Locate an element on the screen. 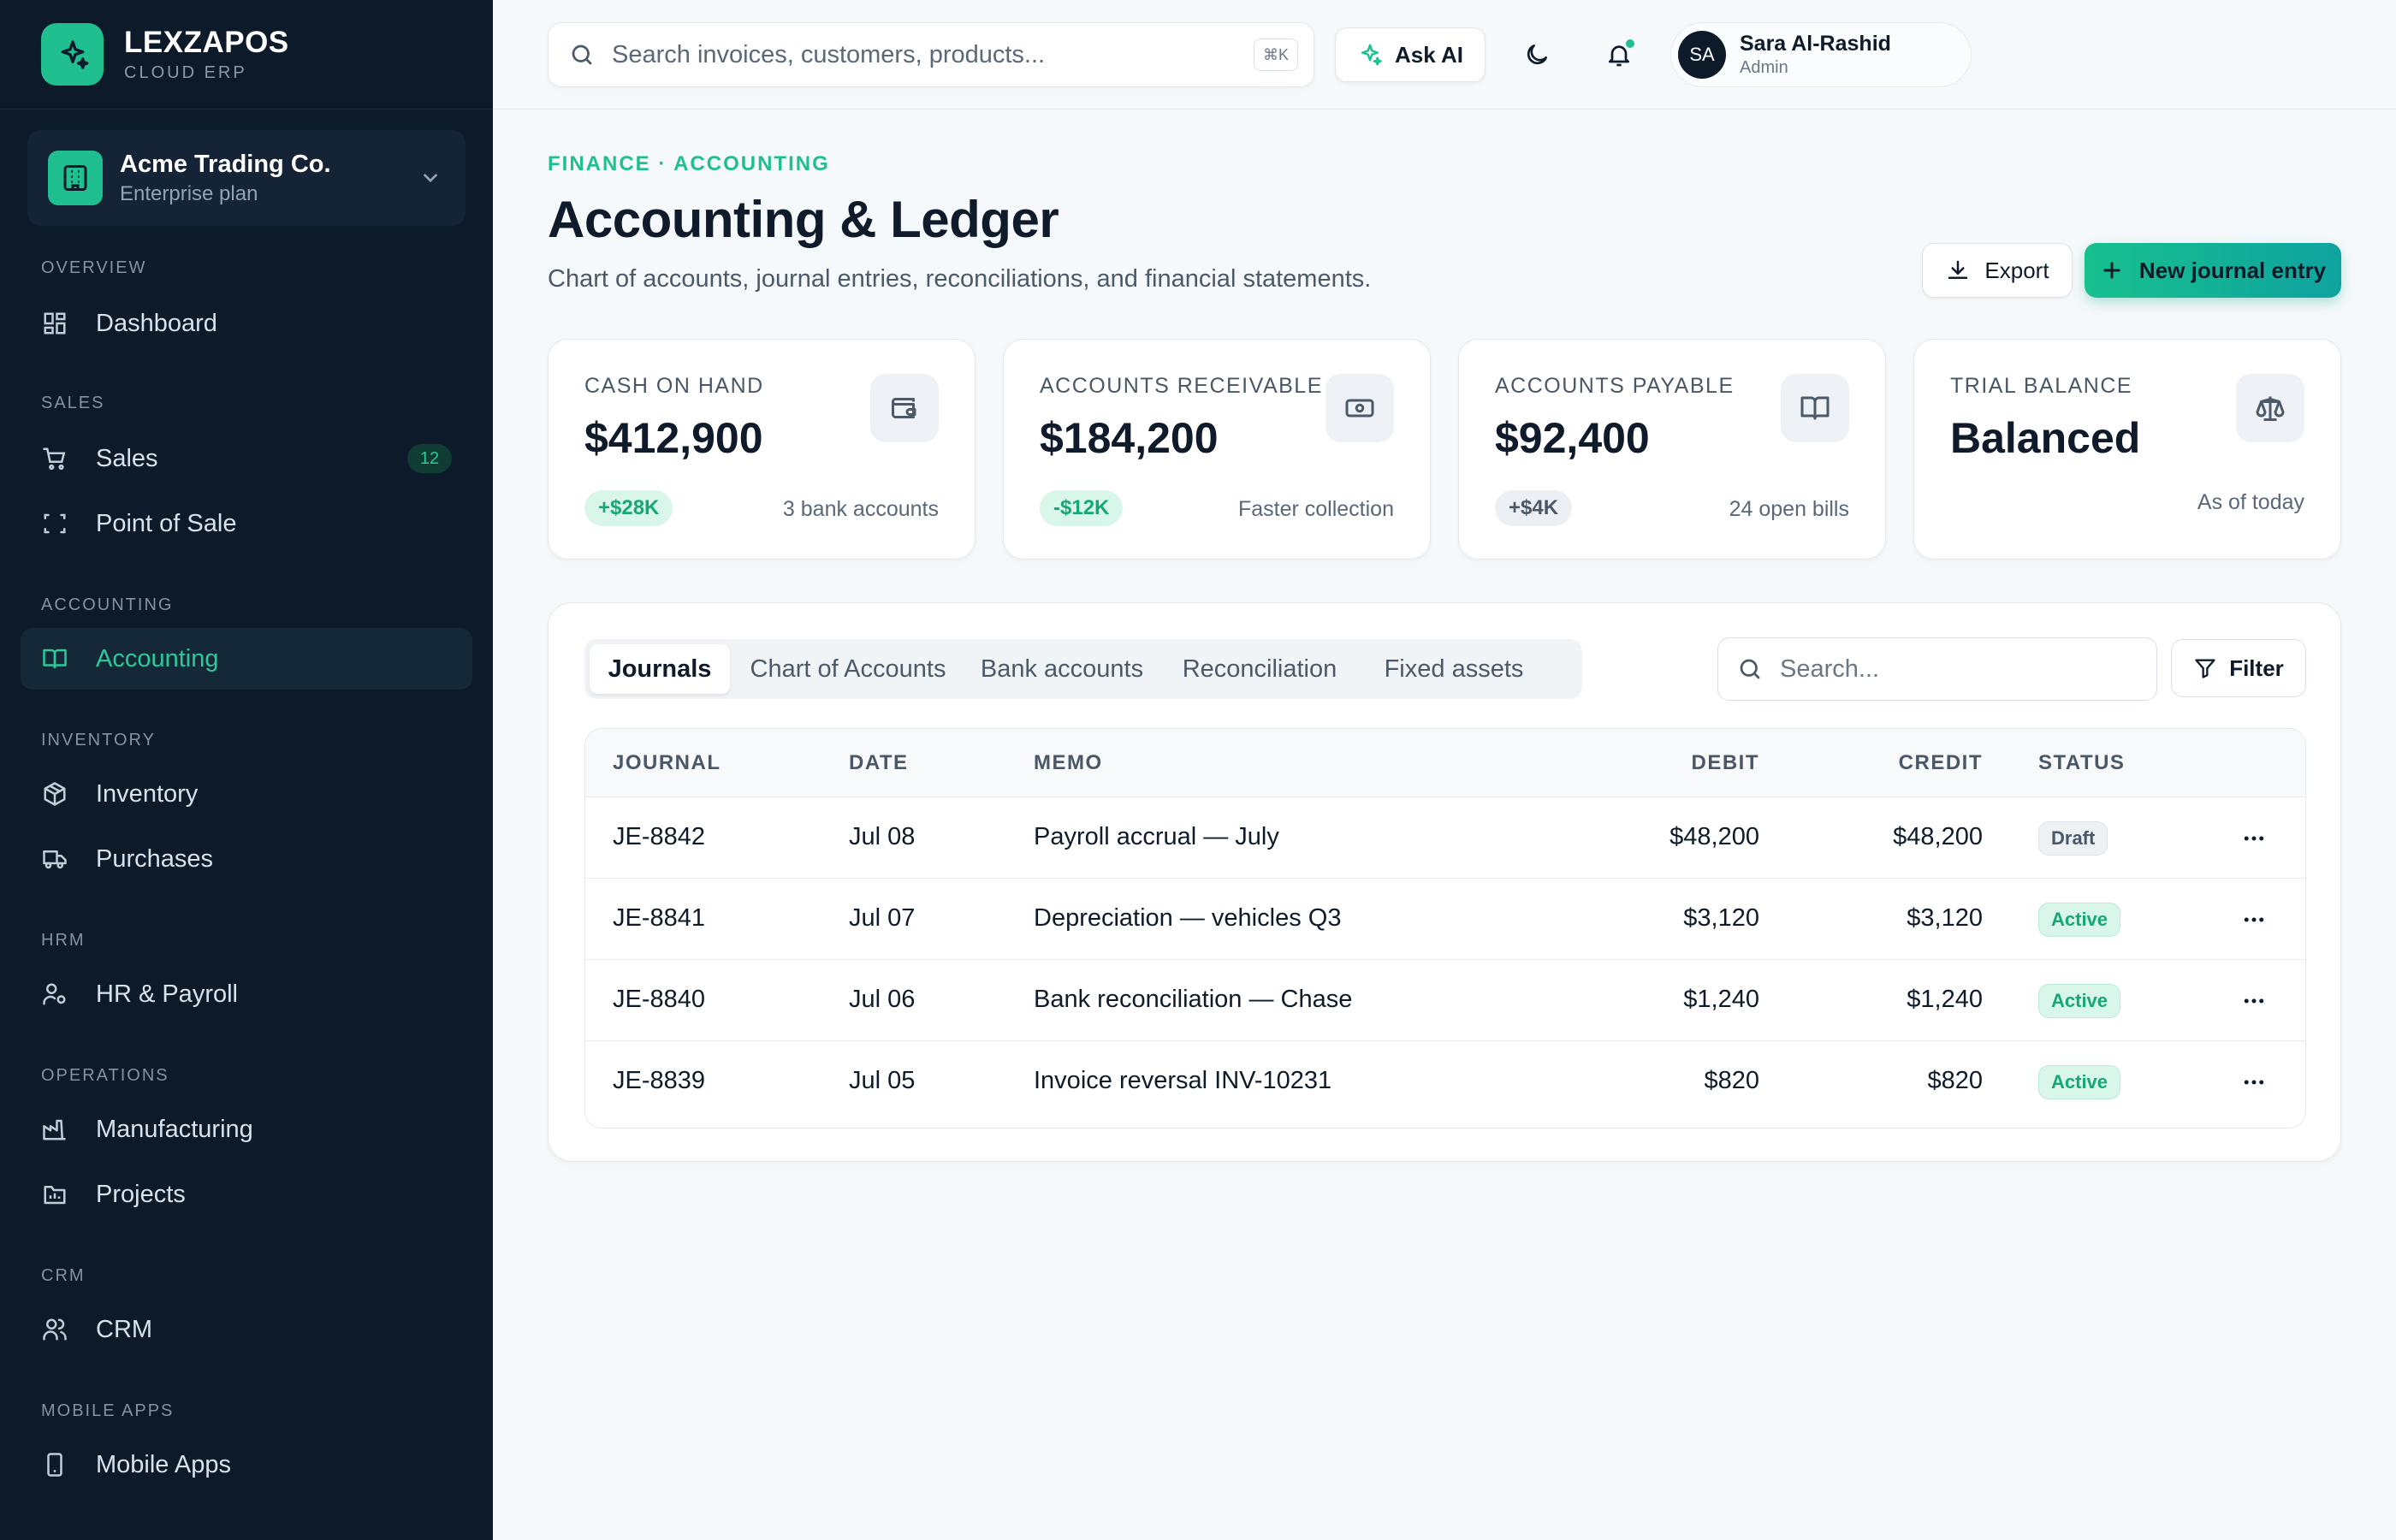 The width and height of the screenshot is (2396, 1540). user-cog-icon is located at coordinates (54, 994).